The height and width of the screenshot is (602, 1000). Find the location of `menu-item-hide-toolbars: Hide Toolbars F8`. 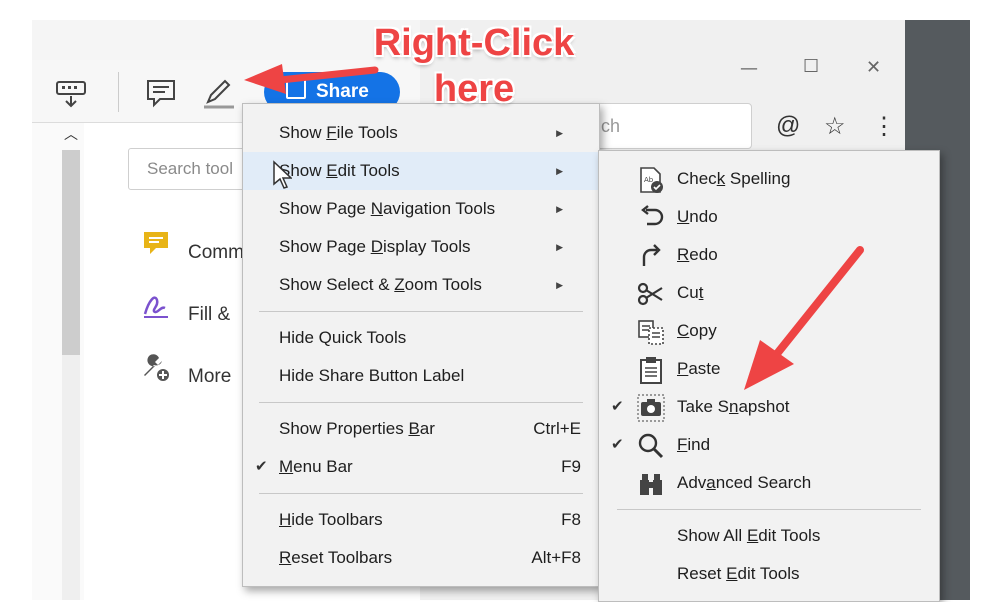

menu-item-hide-toolbars: Hide Toolbars F8 is located at coordinates (421, 520).